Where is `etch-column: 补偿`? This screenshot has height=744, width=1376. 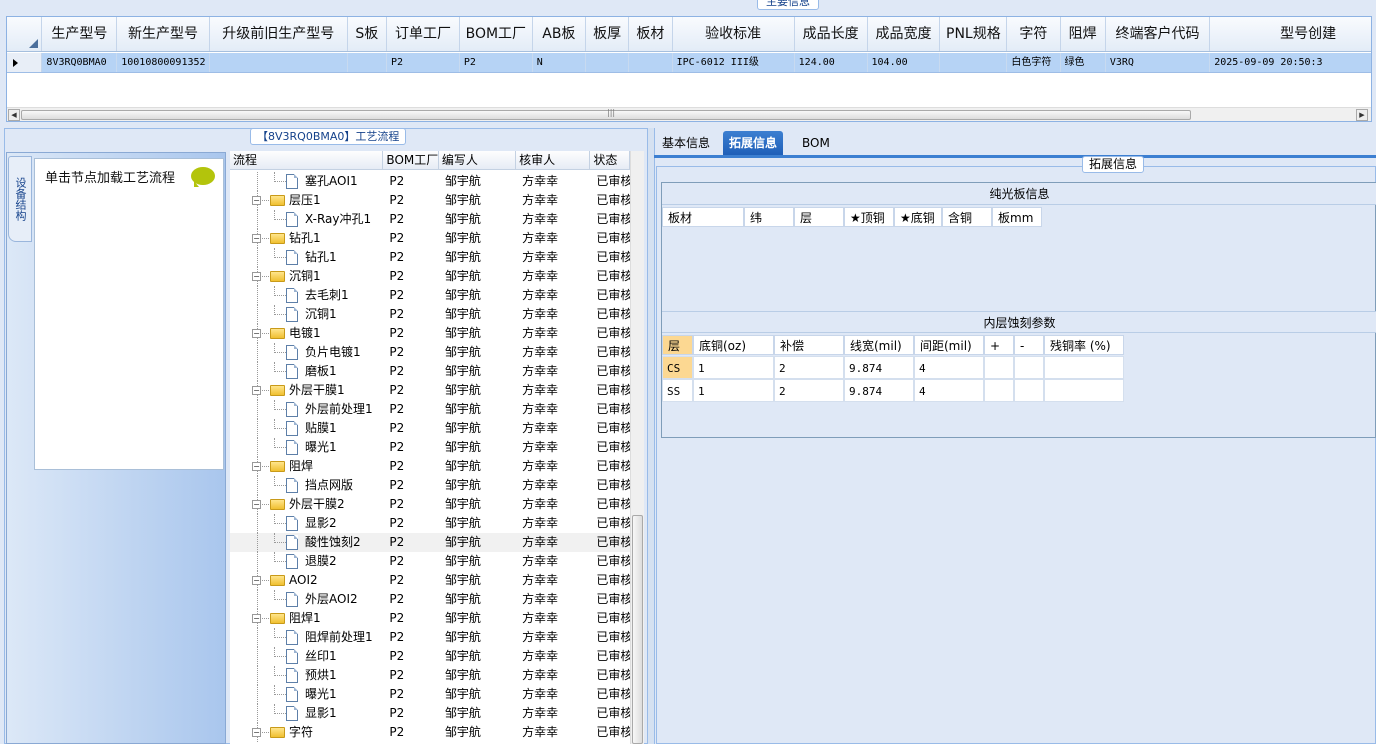 etch-column: 补偿 is located at coordinates (809, 345).